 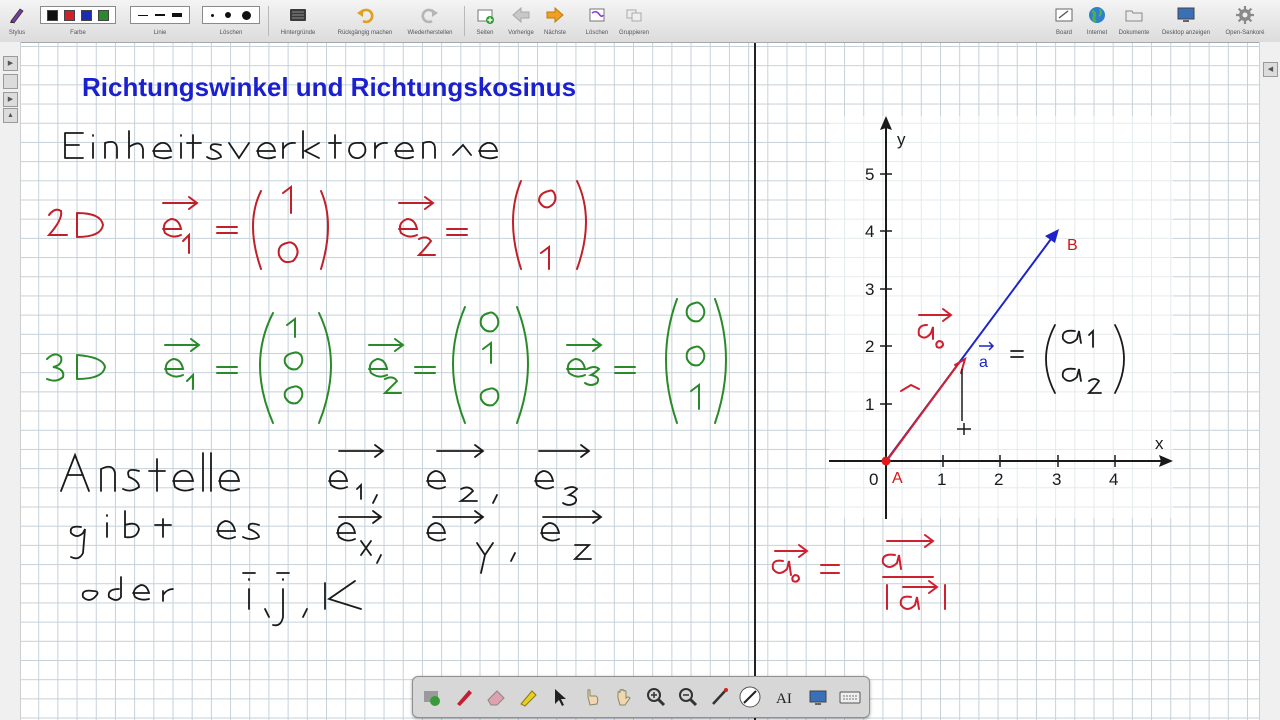 What do you see at coordinates (86, 15) in the screenshot?
I see `color-swatch-blue` at bounding box center [86, 15].